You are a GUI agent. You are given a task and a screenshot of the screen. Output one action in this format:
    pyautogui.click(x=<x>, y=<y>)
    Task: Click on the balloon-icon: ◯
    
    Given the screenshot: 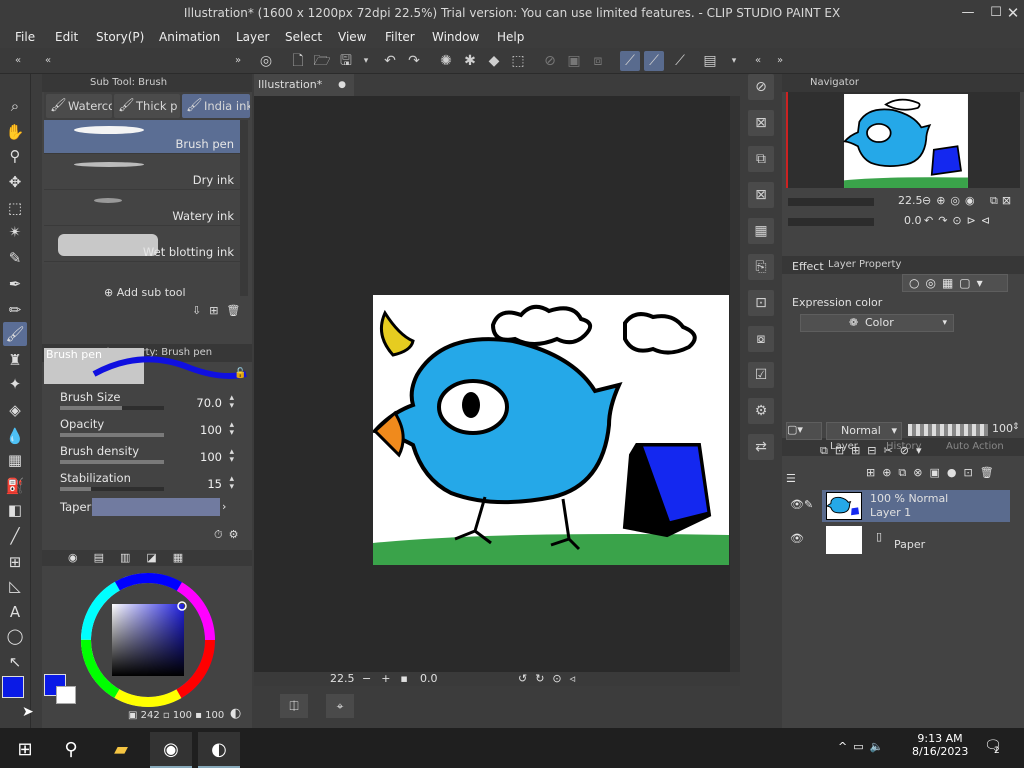 What is the action you would take?
    pyautogui.click(x=15, y=636)
    